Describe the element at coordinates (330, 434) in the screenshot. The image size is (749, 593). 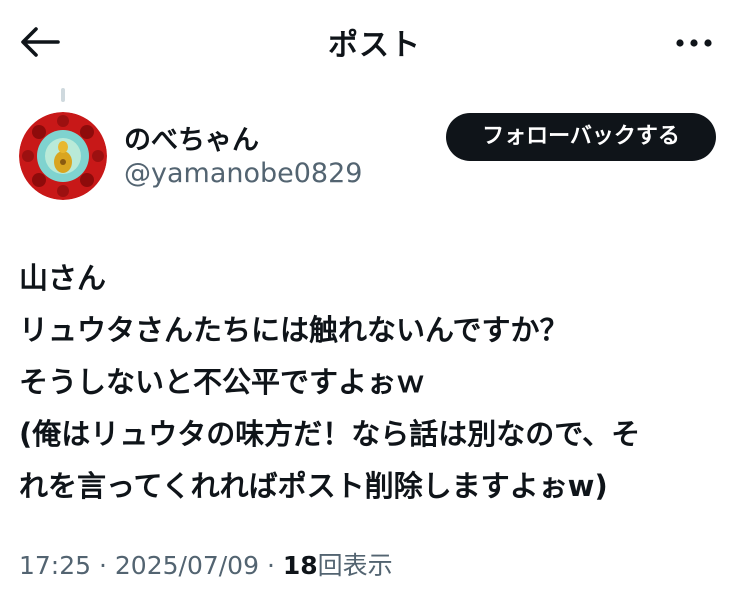
I see `post-text-line: (俺はリュウタの味方だ！なら話は別なので、そ` at that location.